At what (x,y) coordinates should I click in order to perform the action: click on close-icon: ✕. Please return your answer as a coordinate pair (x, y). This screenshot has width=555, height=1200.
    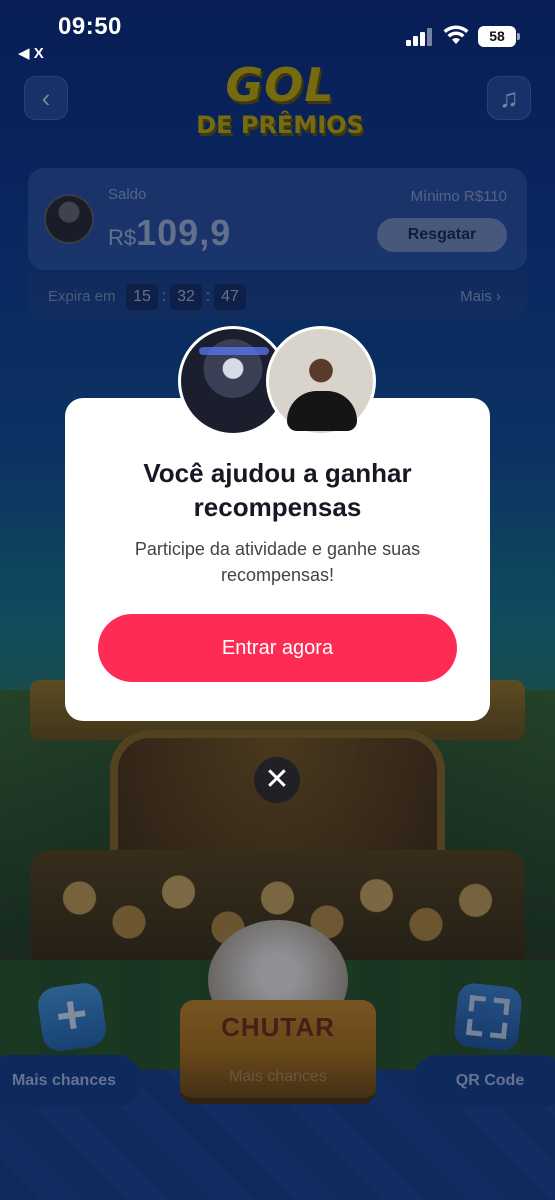
    Looking at the image, I should click on (277, 780).